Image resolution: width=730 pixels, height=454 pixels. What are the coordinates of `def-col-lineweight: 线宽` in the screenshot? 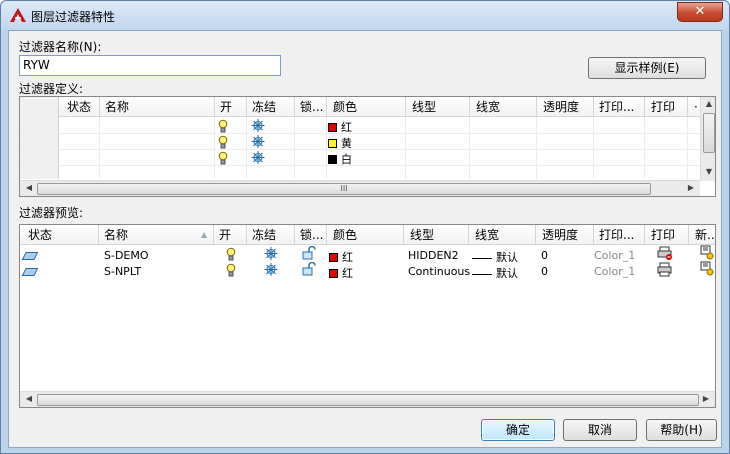 It's located at (488, 107).